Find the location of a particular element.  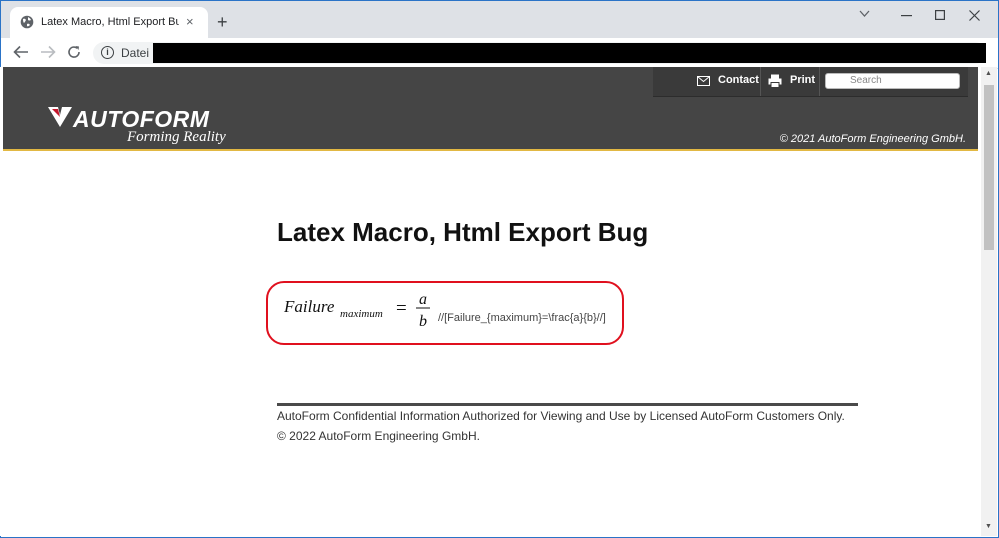

globe-icon is located at coordinates (27, 22).